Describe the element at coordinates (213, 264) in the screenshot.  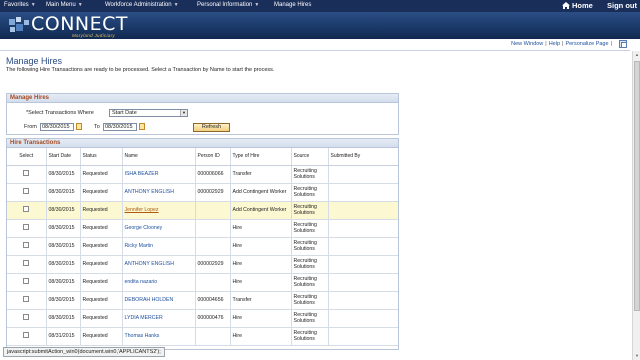
I see `pid-cell: 000002929` at that location.